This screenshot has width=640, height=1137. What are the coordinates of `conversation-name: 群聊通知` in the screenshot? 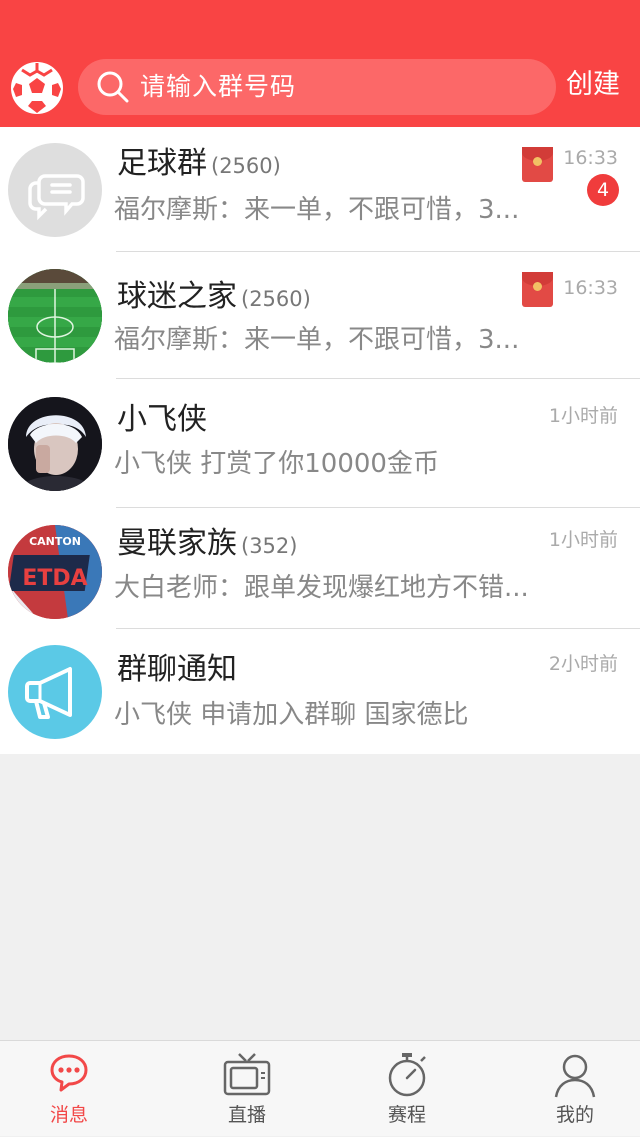 It's located at (177, 670).